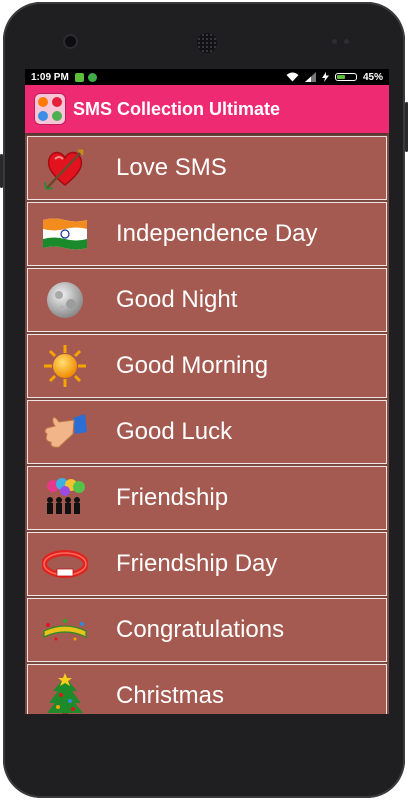 The height and width of the screenshot is (800, 408). I want to click on sun-icon, so click(65, 366).